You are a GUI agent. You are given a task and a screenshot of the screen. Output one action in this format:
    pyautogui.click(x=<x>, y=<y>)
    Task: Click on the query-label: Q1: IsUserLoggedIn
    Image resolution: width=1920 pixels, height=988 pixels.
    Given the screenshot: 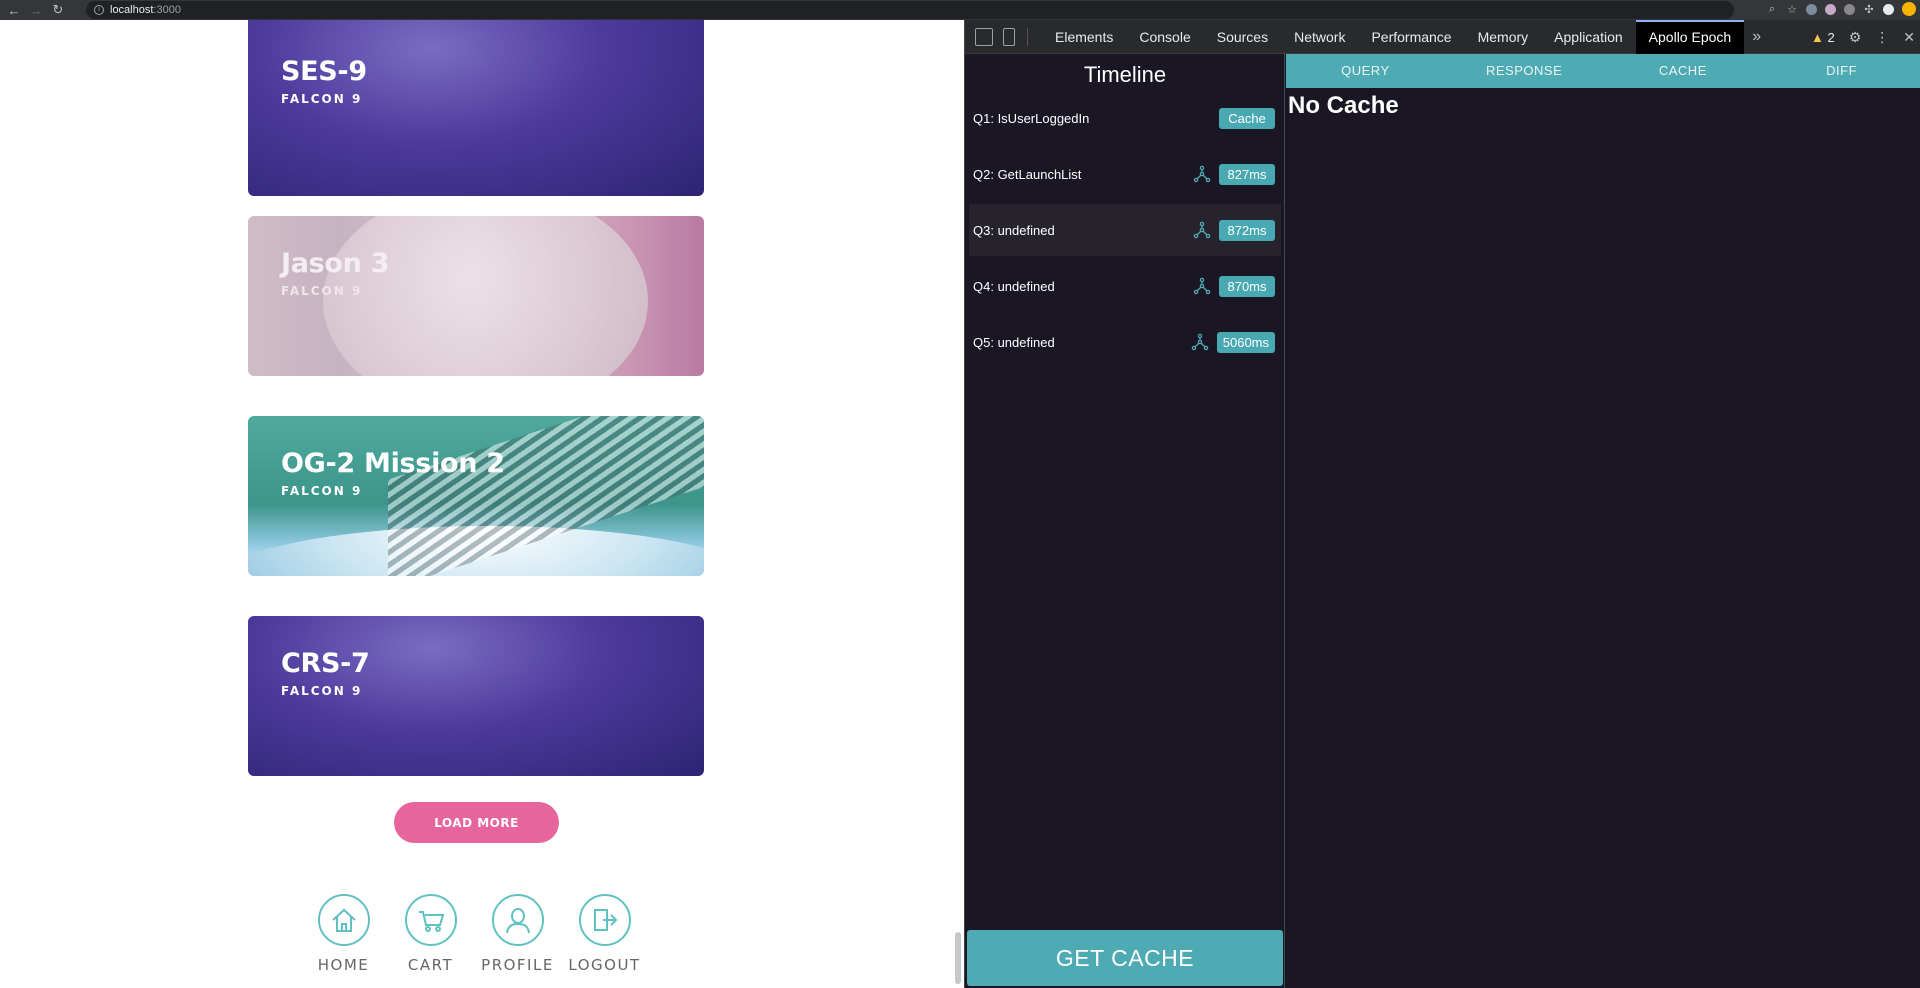 What is the action you would take?
    pyautogui.click(x=1031, y=118)
    